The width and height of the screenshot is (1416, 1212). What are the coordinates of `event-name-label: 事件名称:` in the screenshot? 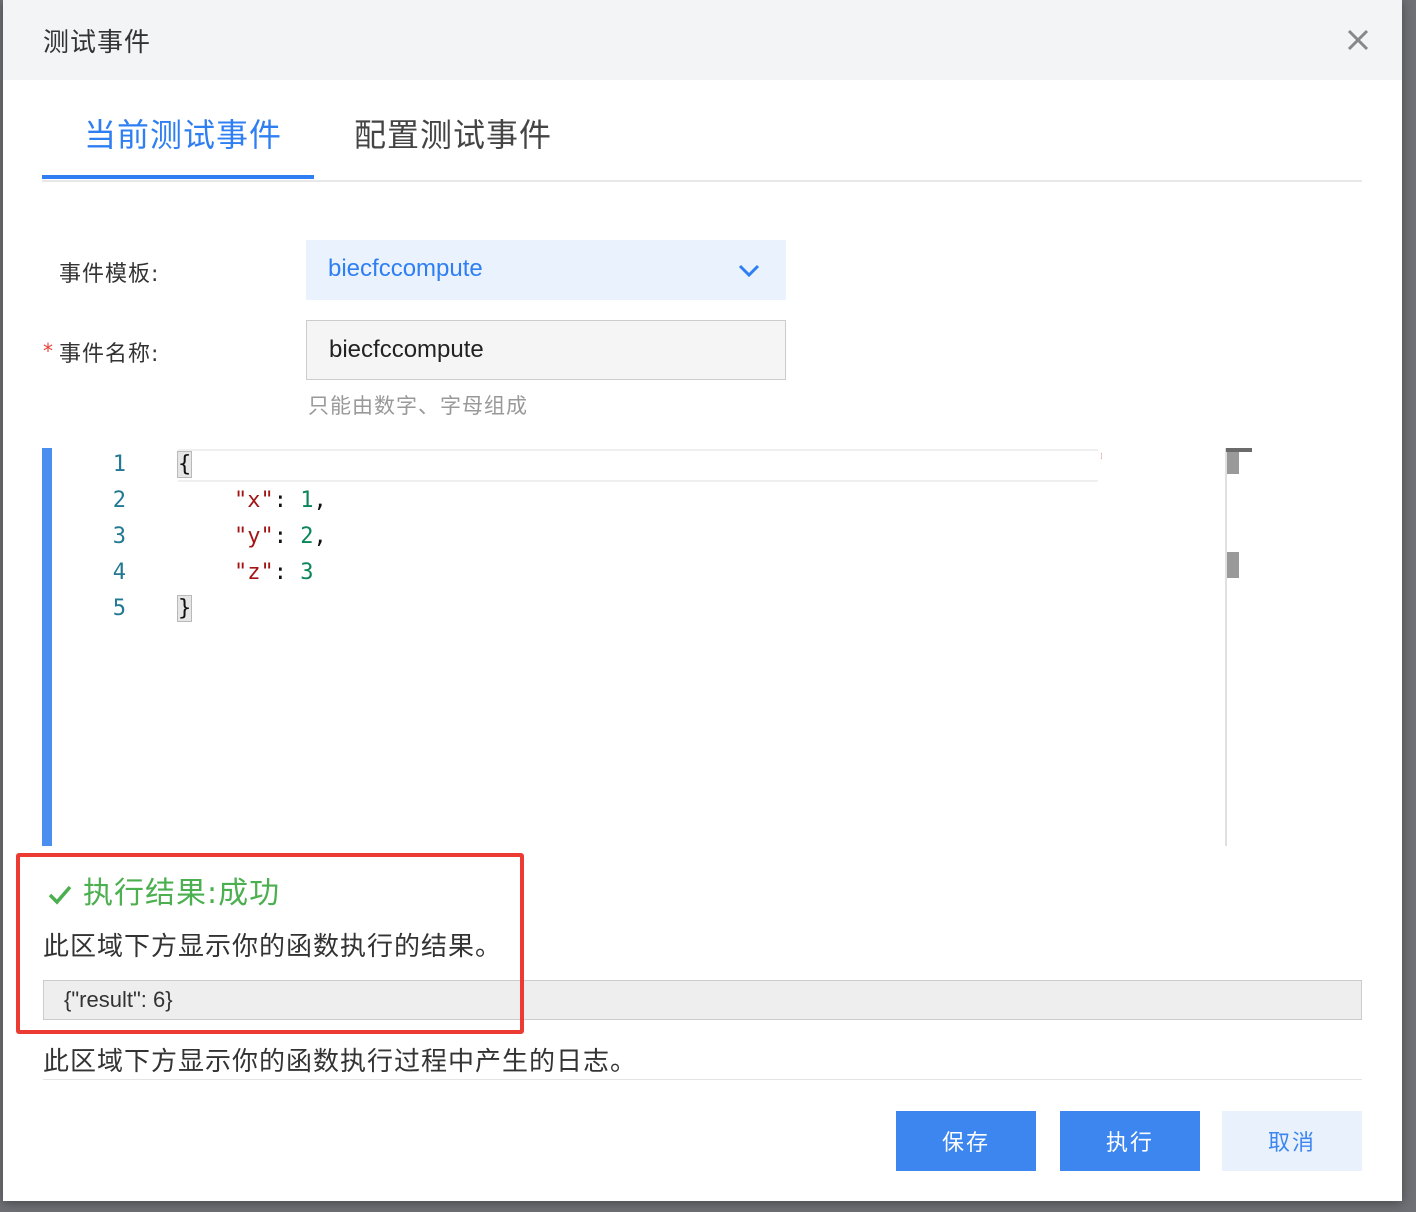 It's located at (109, 354).